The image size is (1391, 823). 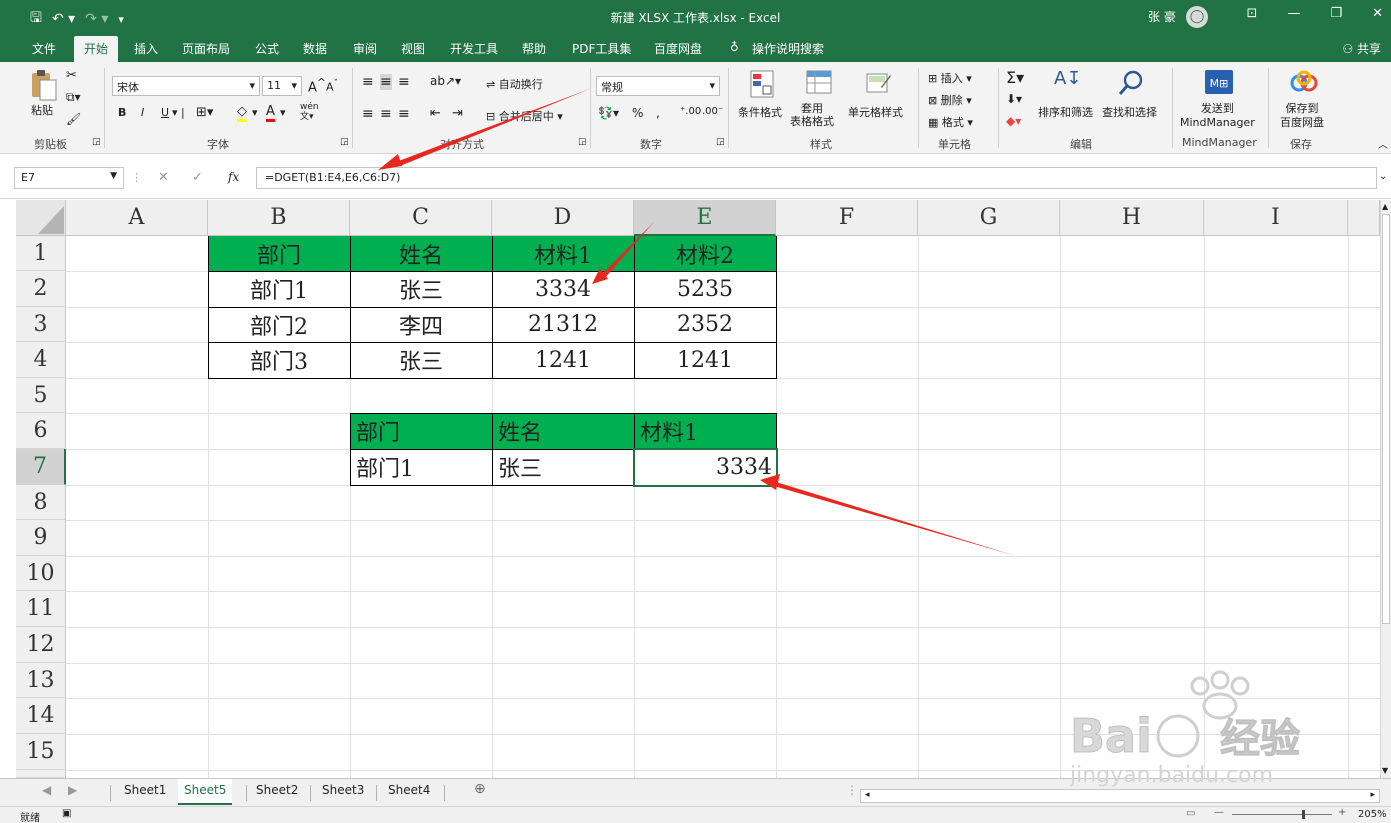 What do you see at coordinates (1293, 13) in the screenshot?
I see `minimize-icon: —` at bounding box center [1293, 13].